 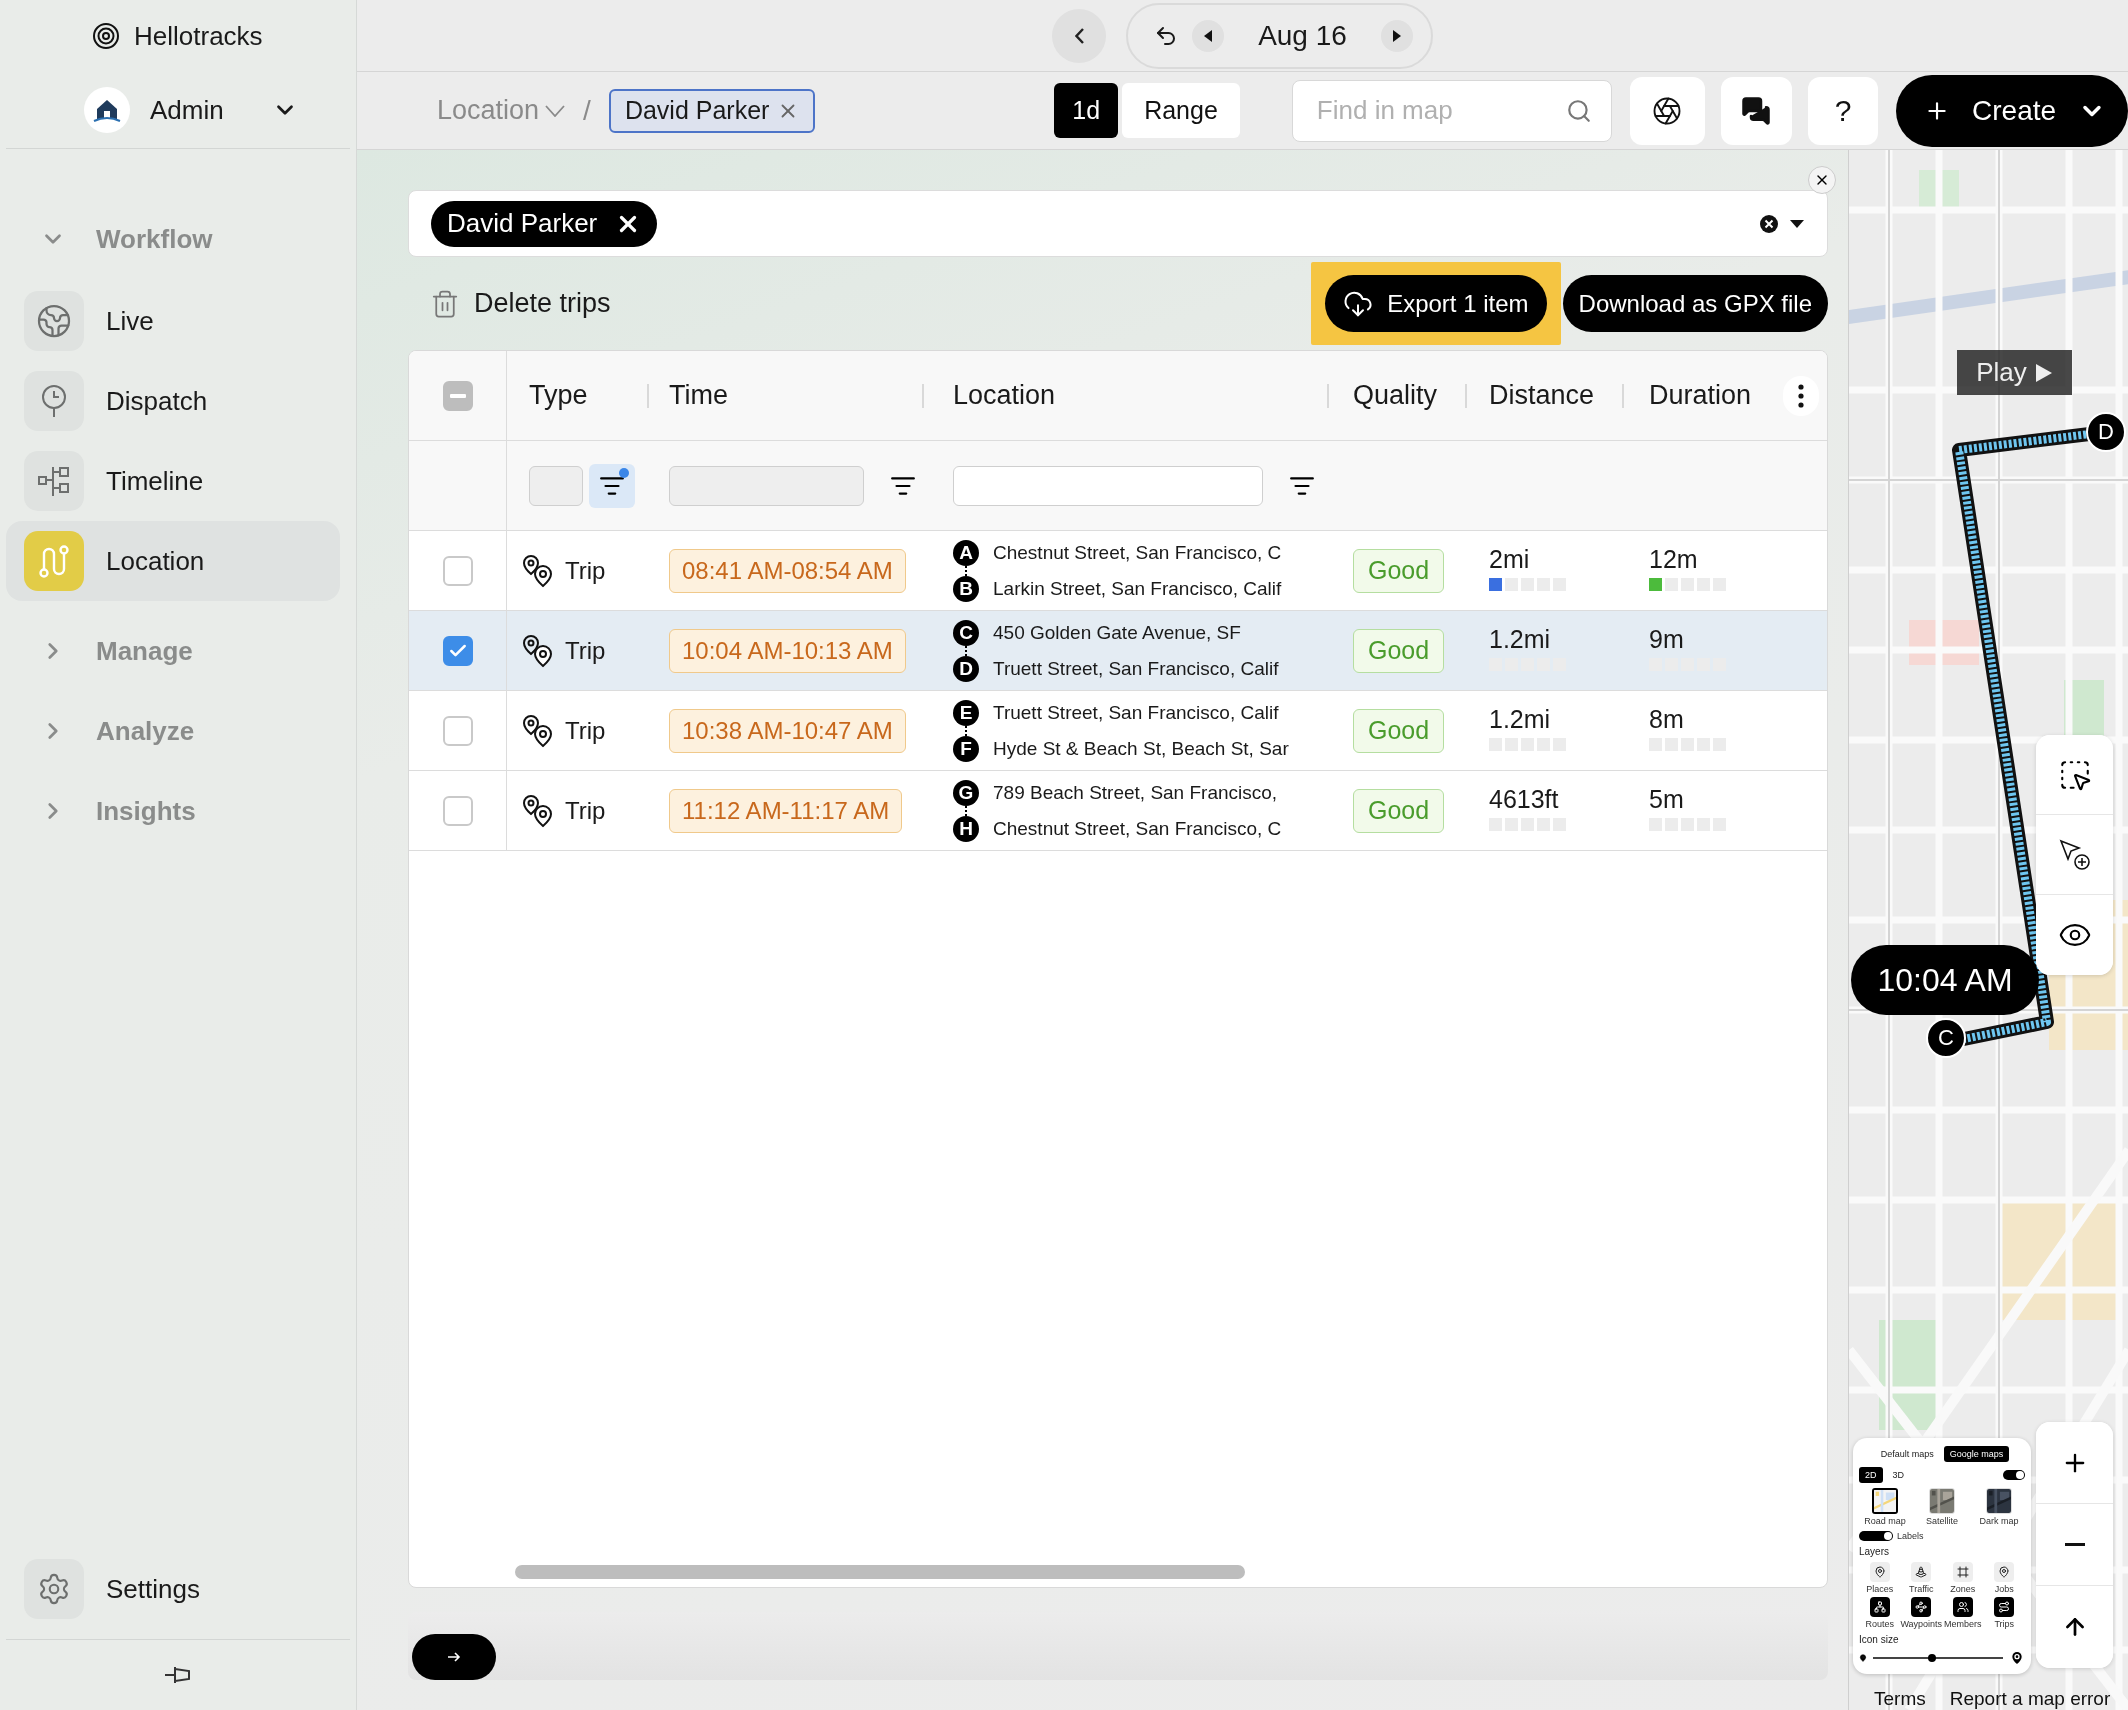 I want to click on filter-input, so click(x=1108, y=485).